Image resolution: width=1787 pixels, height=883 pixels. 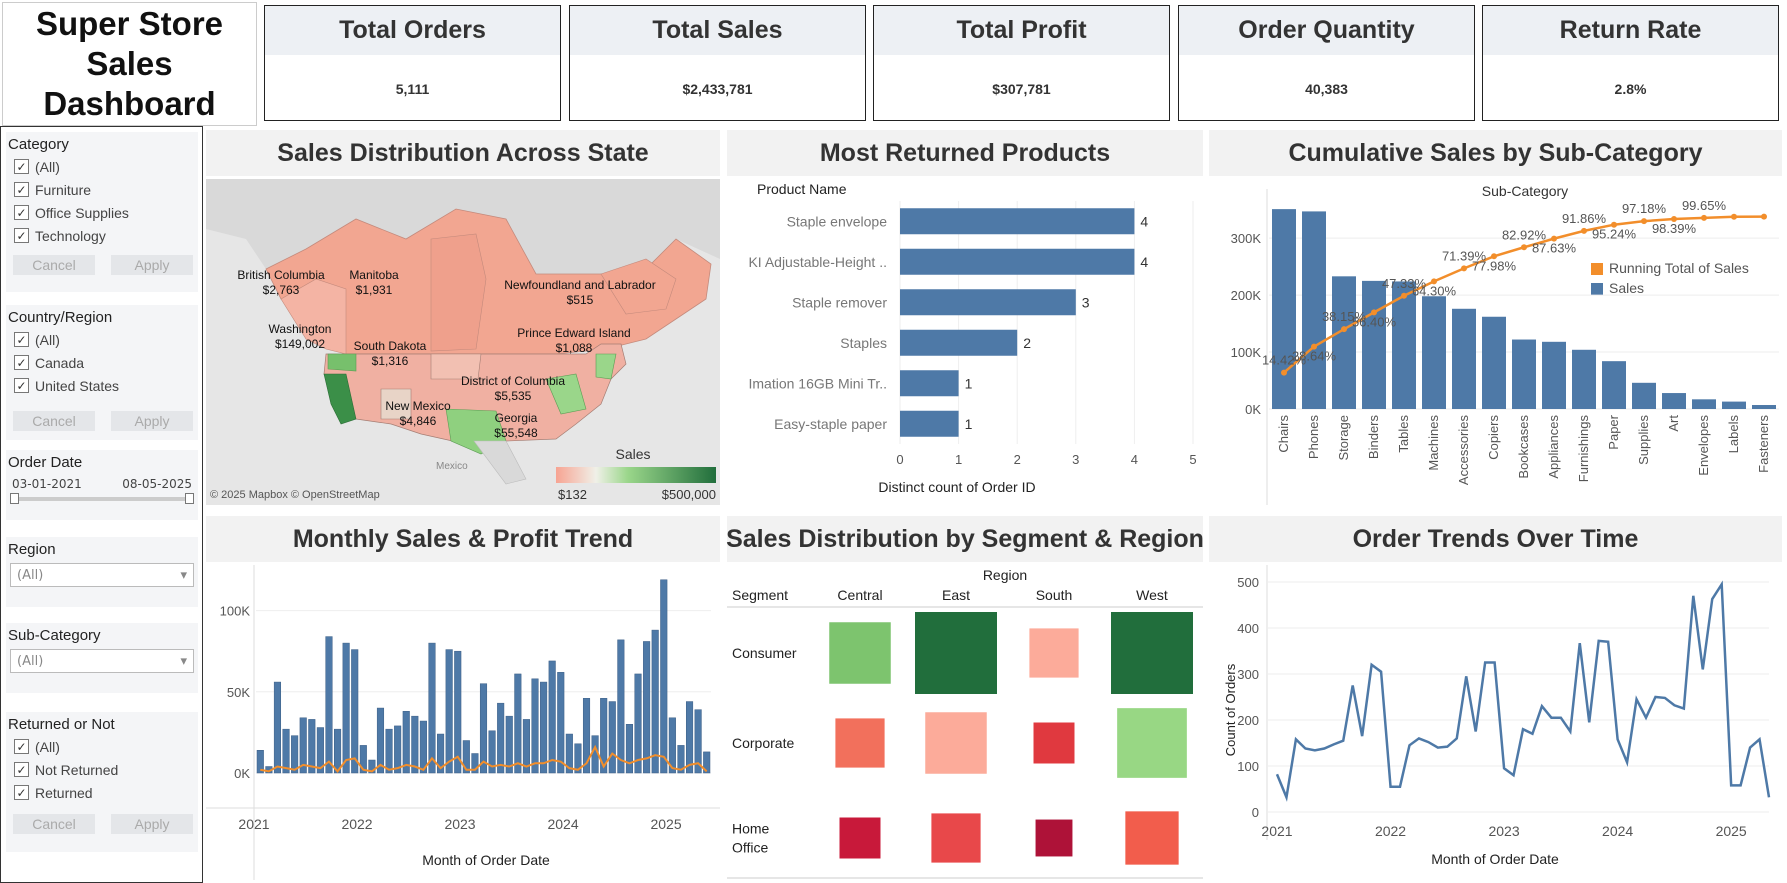 I want to click on kpi-label: Total Orders, so click(x=412, y=30).